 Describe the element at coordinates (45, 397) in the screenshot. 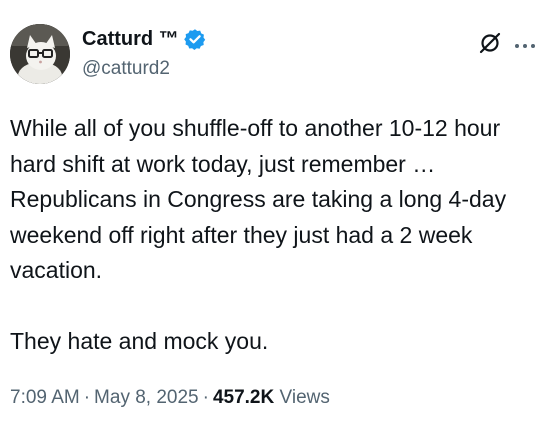

I see `tweet-timestamp-time: 7:09 AM` at that location.